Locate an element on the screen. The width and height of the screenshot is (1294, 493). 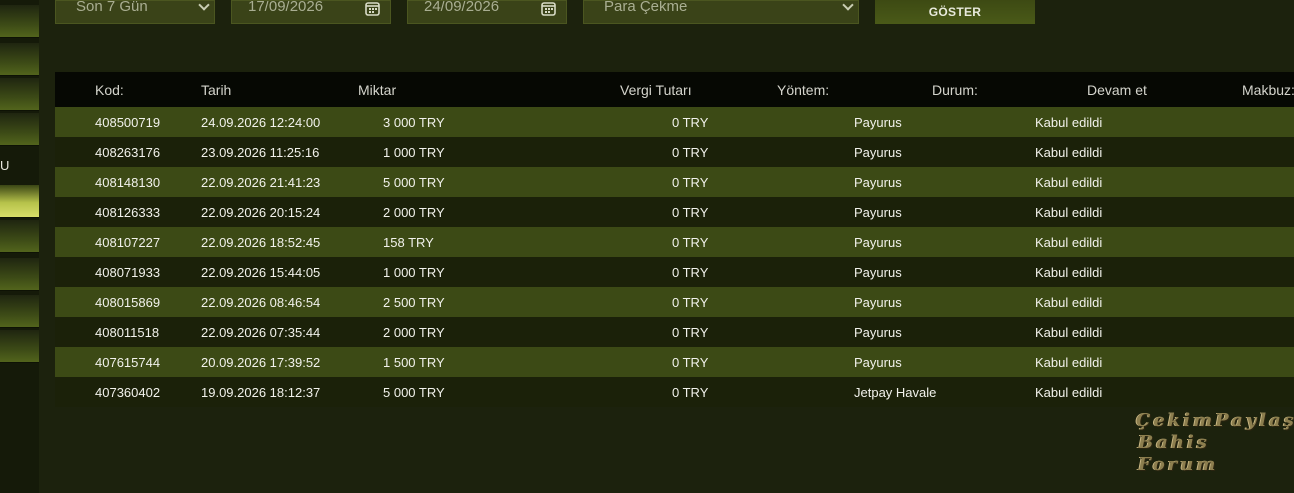
cell-kod: 408500719 is located at coordinates (128, 122).